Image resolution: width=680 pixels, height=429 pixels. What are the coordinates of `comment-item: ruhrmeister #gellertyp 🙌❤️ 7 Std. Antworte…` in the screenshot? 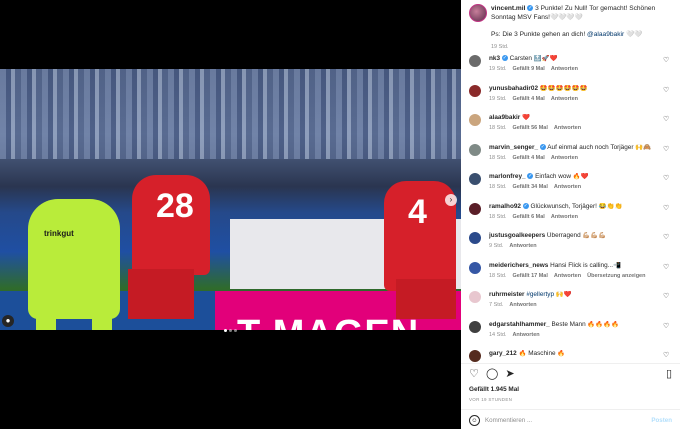 It's located at (573, 304).